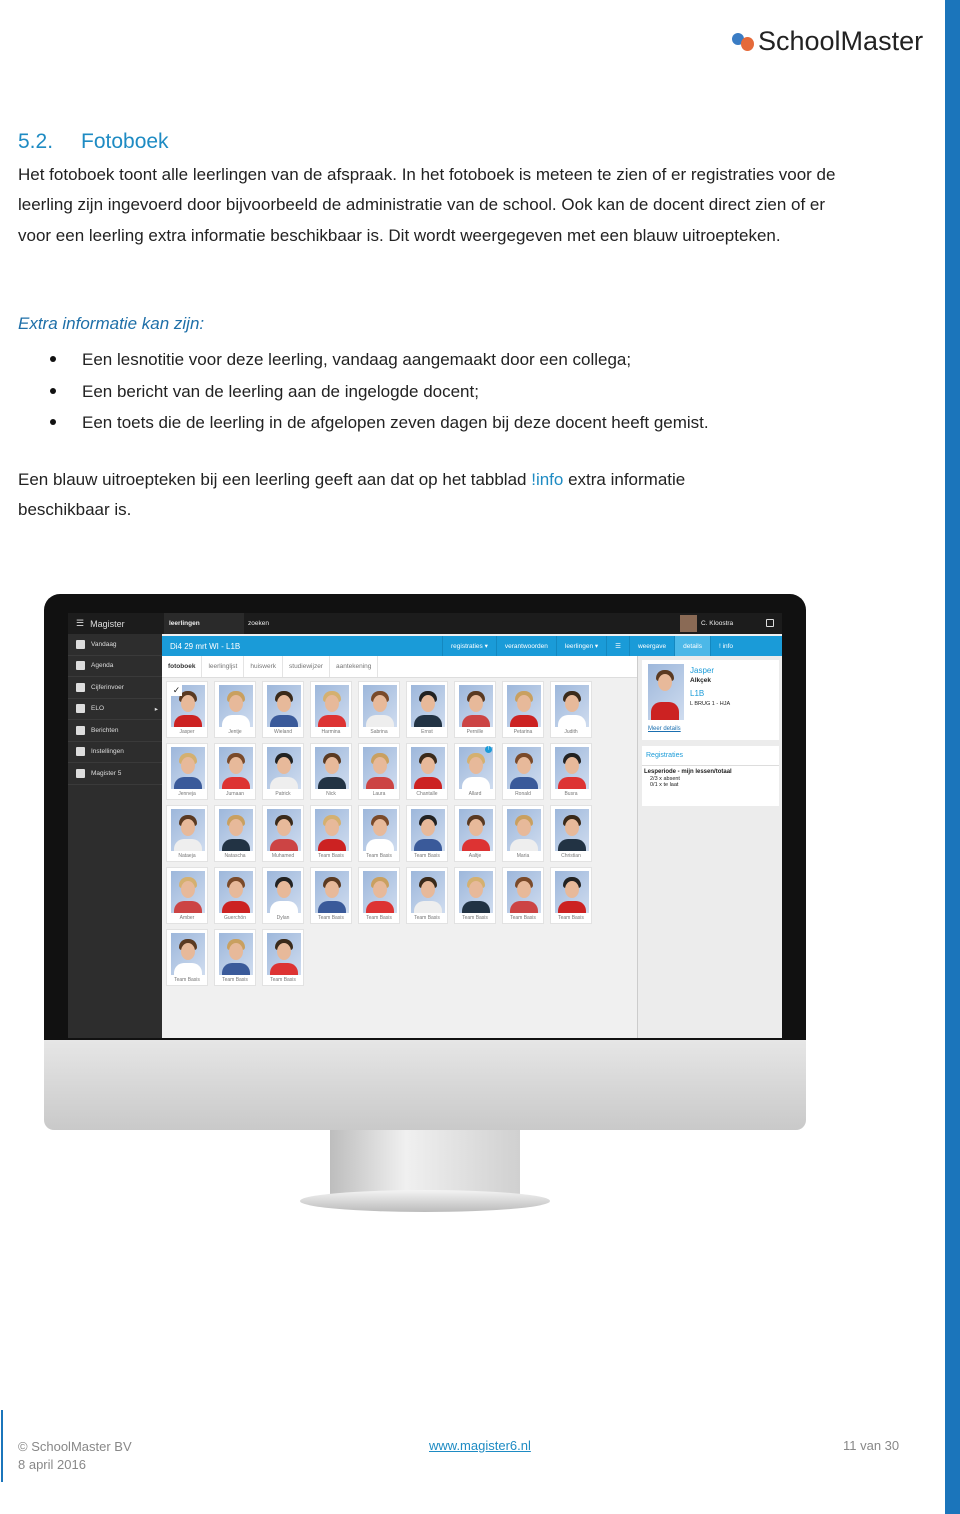  I want to click on student-tile: Aaltje, so click(475, 833).